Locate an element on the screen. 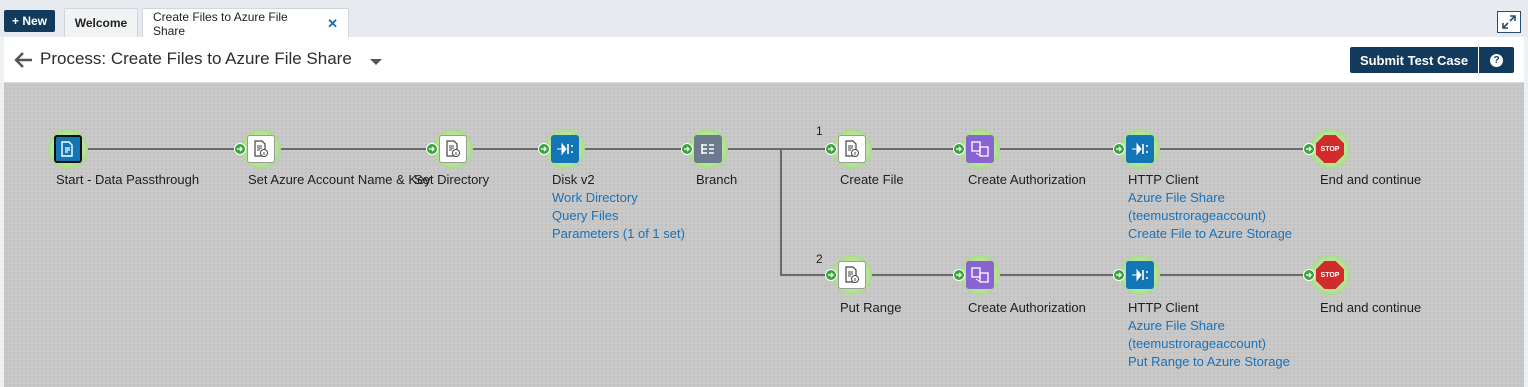 Image resolution: width=1528 pixels, height=387 pixels. shape-label: Set Azure Account Name & Key is located at coordinates (339, 179).